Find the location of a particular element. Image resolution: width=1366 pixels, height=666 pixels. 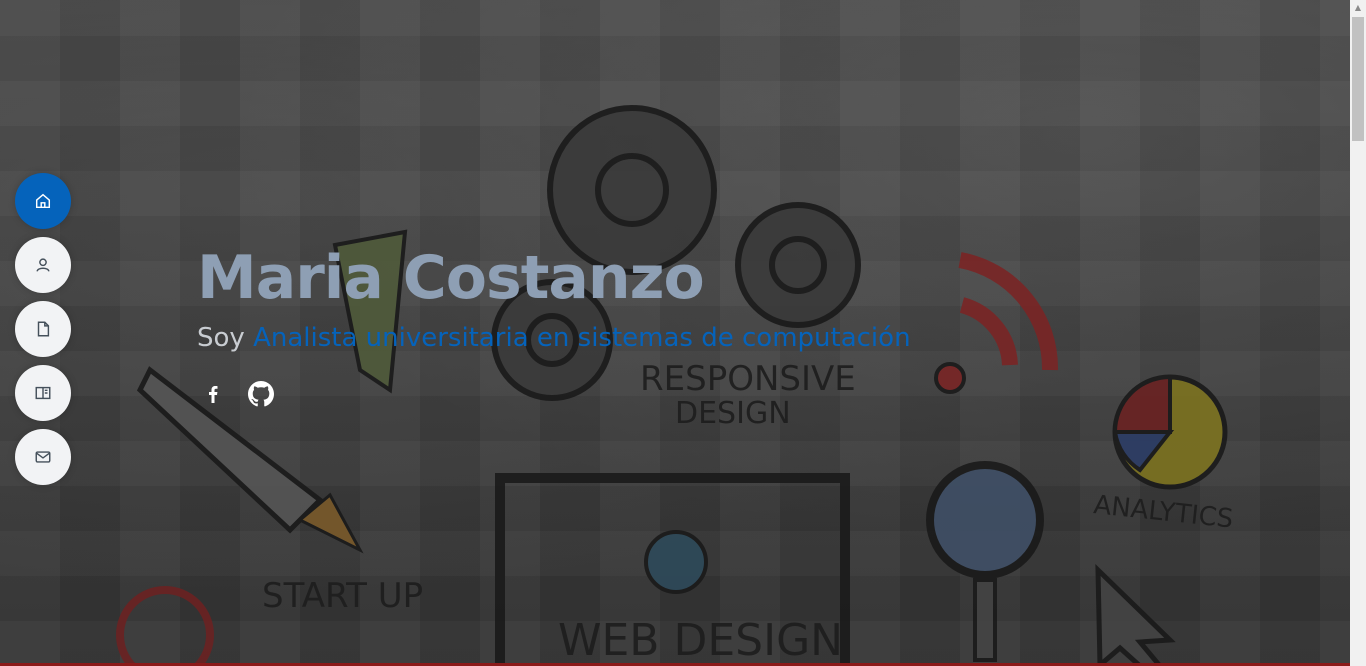

bg-word-analytics: ANALYTICS is located at coordinates (1163, 512).